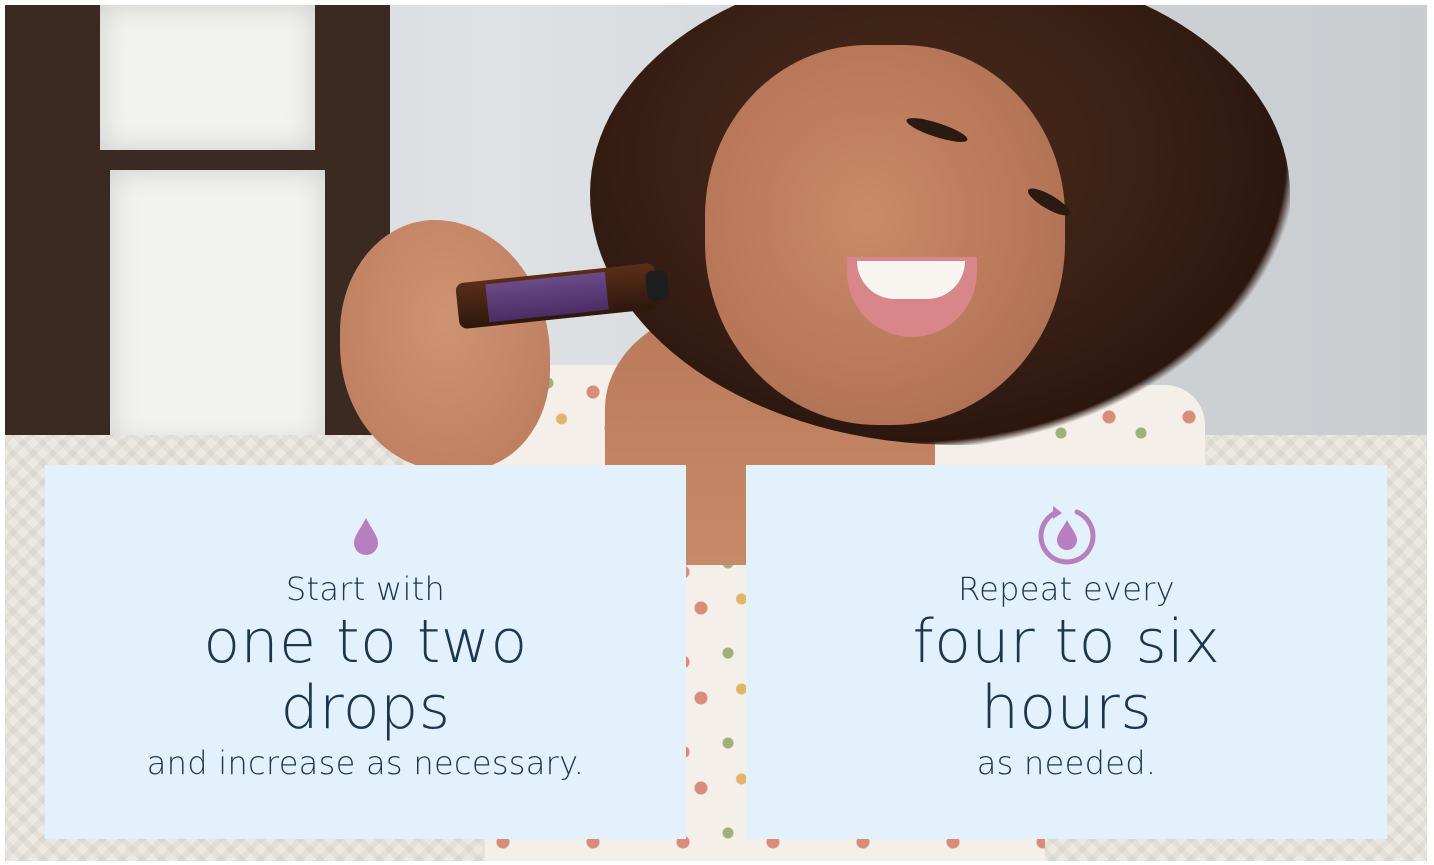 This screenshot has height=865, width=1434. Describe the element at coordinates (365, 589) in the screenshot. I see `dosage-intro: Start with` at that location.